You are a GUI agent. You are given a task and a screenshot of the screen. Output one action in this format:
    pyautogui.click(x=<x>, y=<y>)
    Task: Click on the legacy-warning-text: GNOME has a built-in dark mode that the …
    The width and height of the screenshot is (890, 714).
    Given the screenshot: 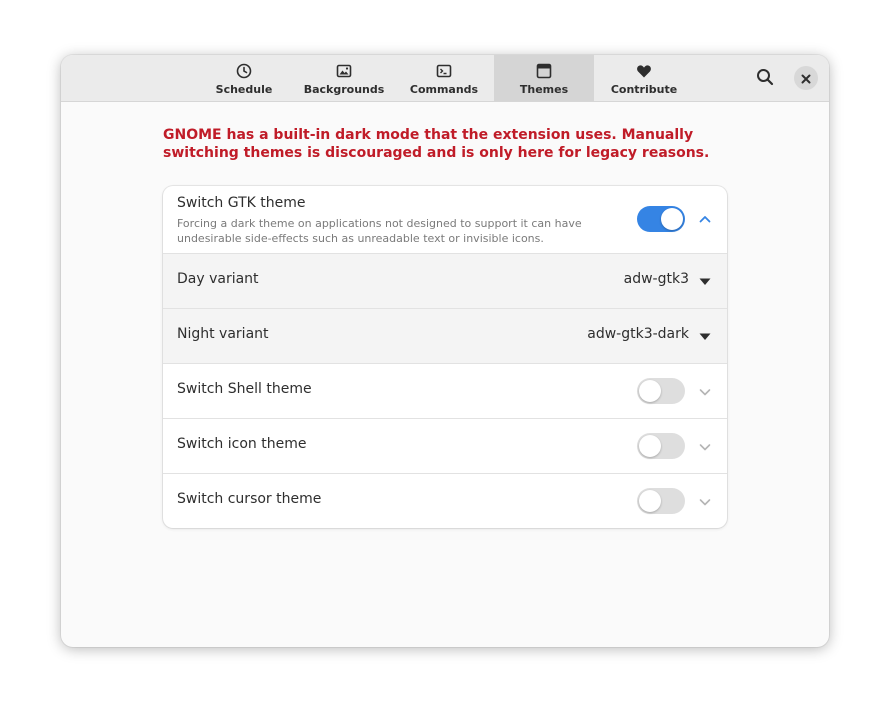 What is the action you would take?
    pyautogui.click(x=436, y=144)
    